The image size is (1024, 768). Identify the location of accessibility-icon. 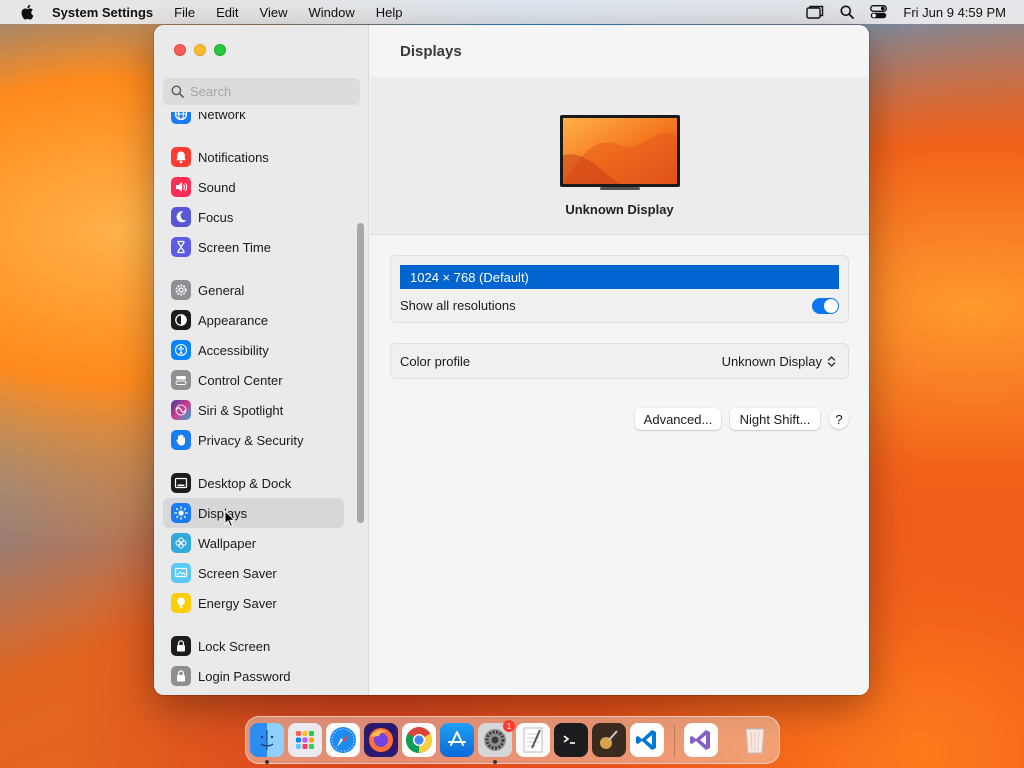
(181, 350).